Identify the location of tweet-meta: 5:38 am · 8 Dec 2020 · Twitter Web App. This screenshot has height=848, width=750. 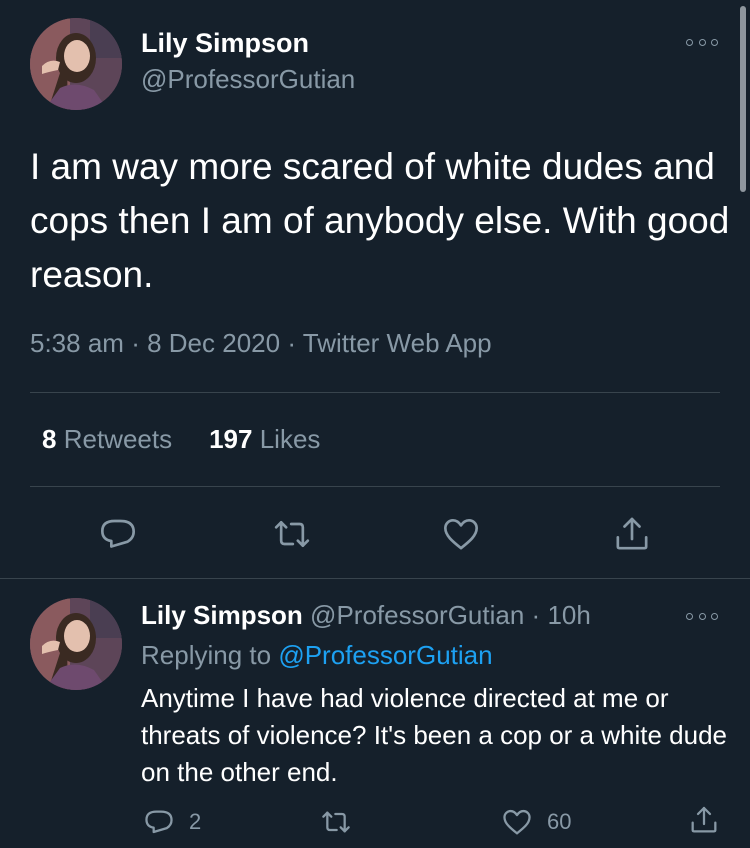
(261, 343).